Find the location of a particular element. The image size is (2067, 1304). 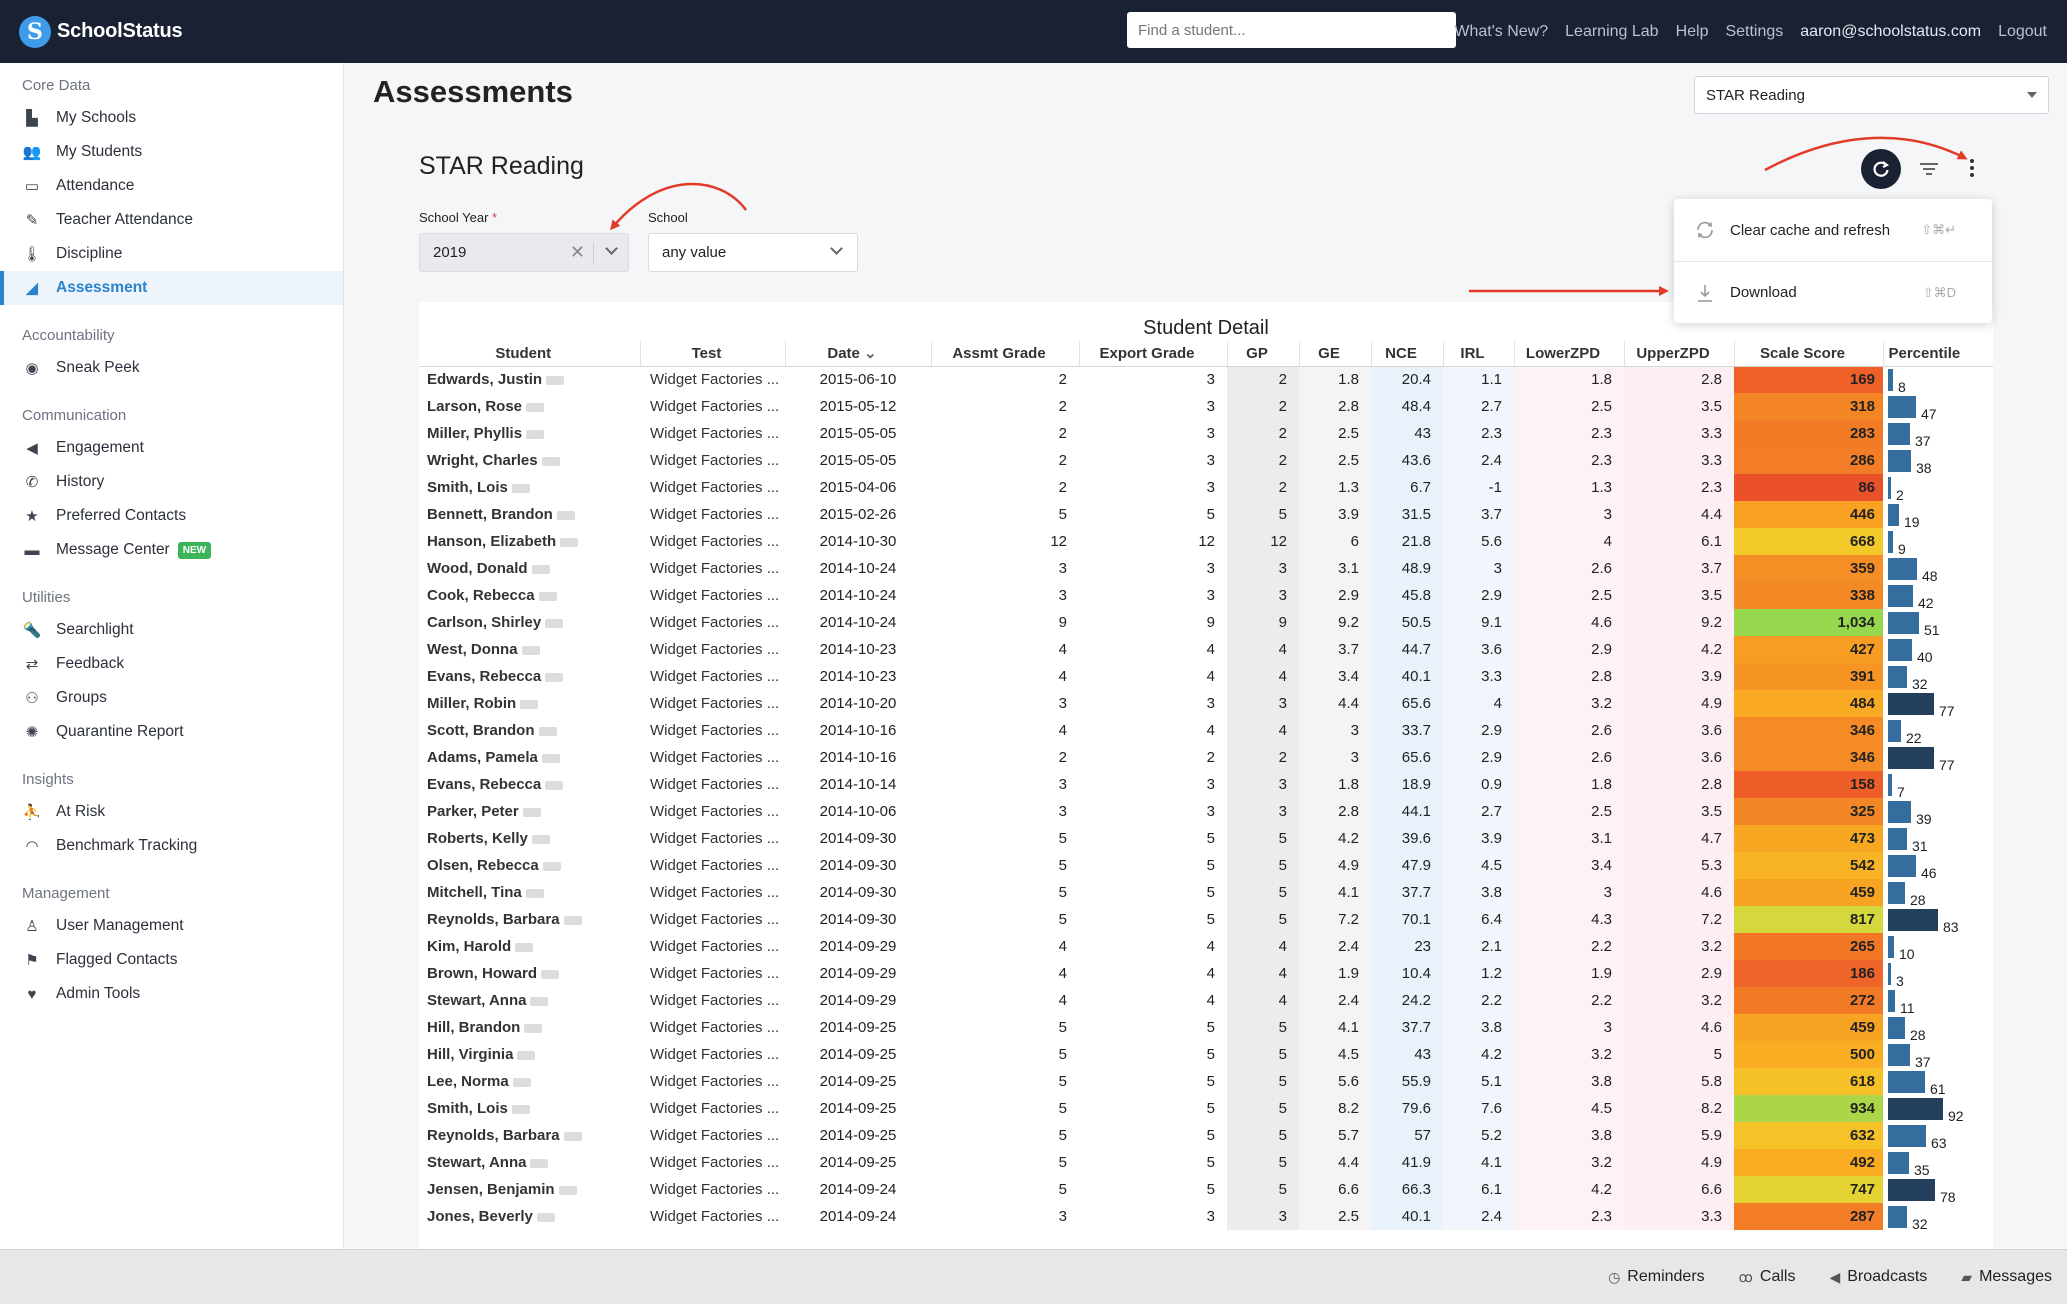

student-name-cell: Kim, Harold is located at coordinates (529, 946).